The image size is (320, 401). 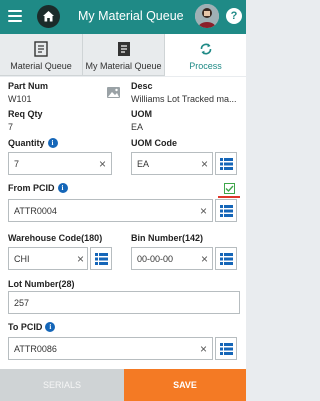 What do you see at coordinates (229, 197) in the screenshot?
I see `checkbox-underline` at bounding box center [229, 197].